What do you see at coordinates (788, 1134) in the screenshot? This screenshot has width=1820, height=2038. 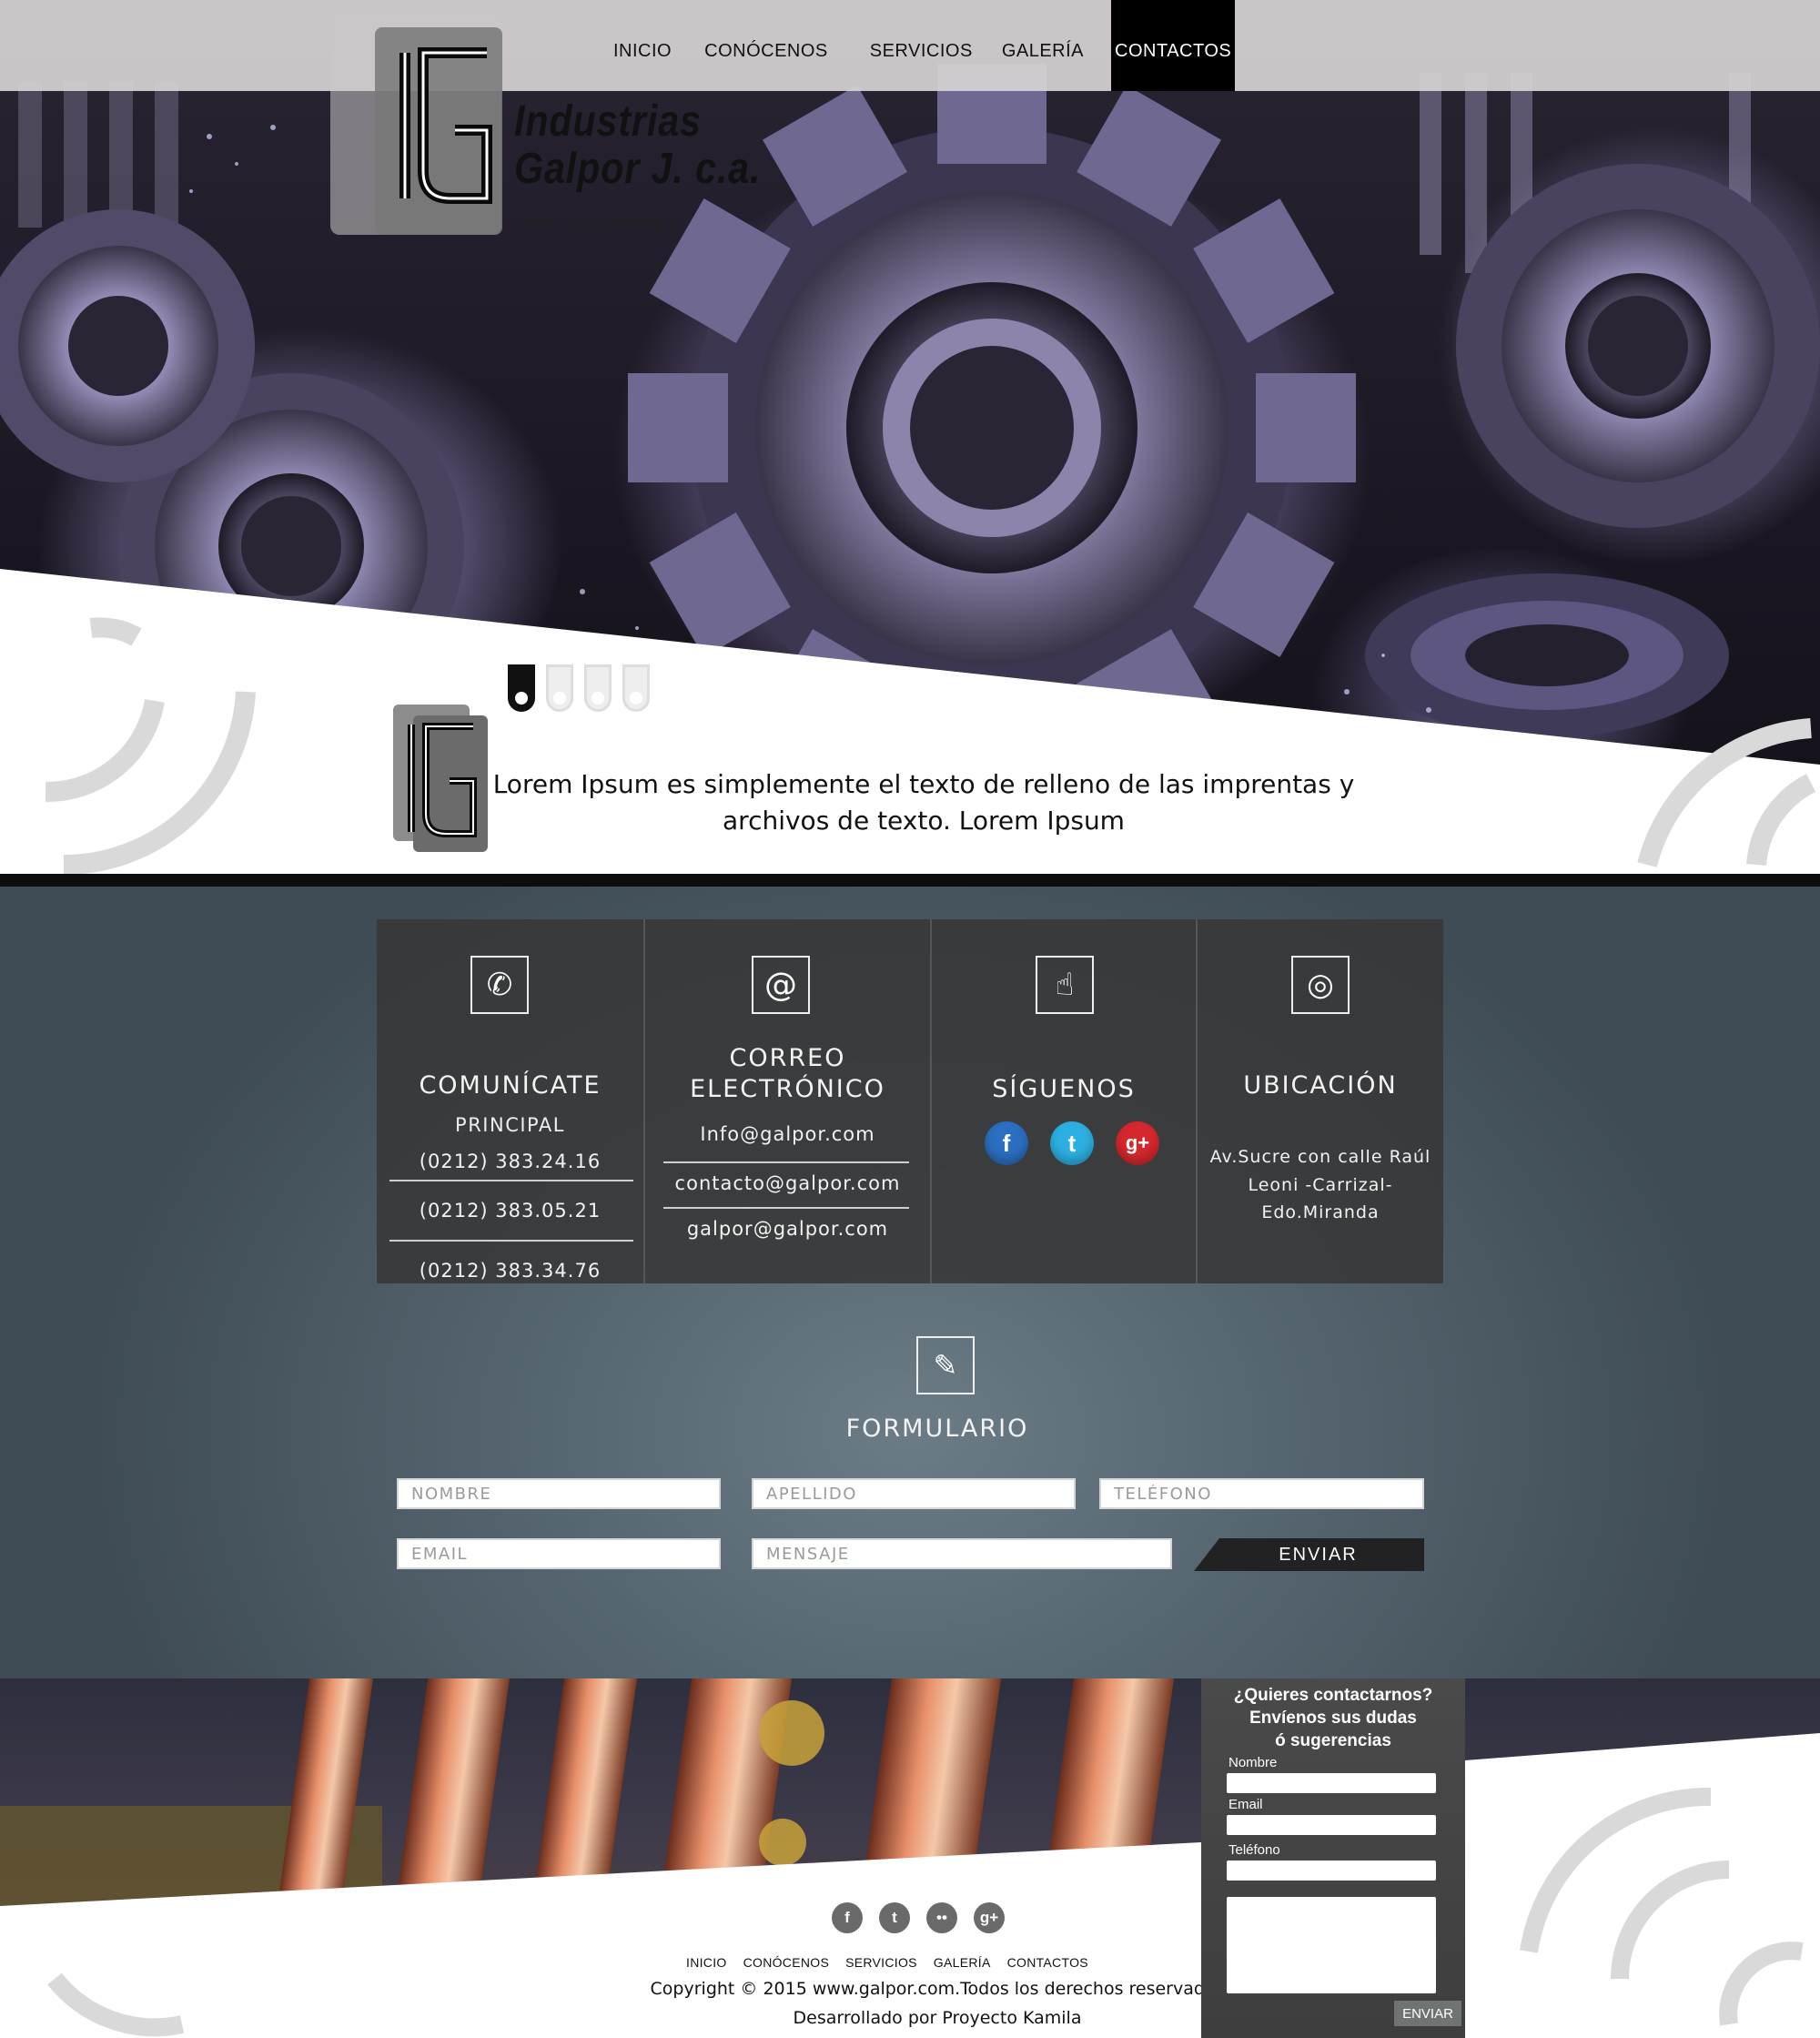 I see `email-address-1: Info@galpor.com` at bounding box center [788, 1134].